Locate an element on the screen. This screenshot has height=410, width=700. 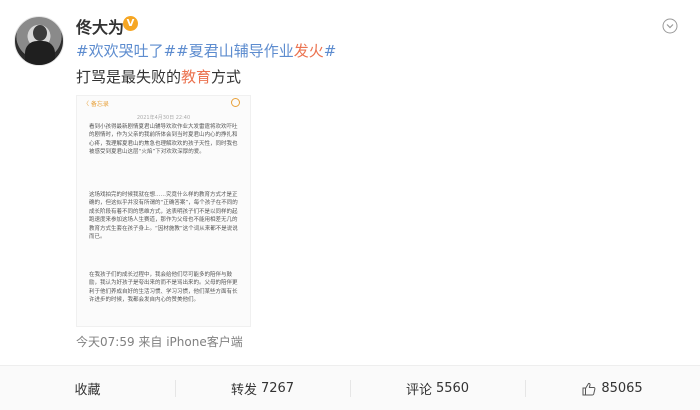
repost-button: 转发 7267 is located at coordinates (262, 388).